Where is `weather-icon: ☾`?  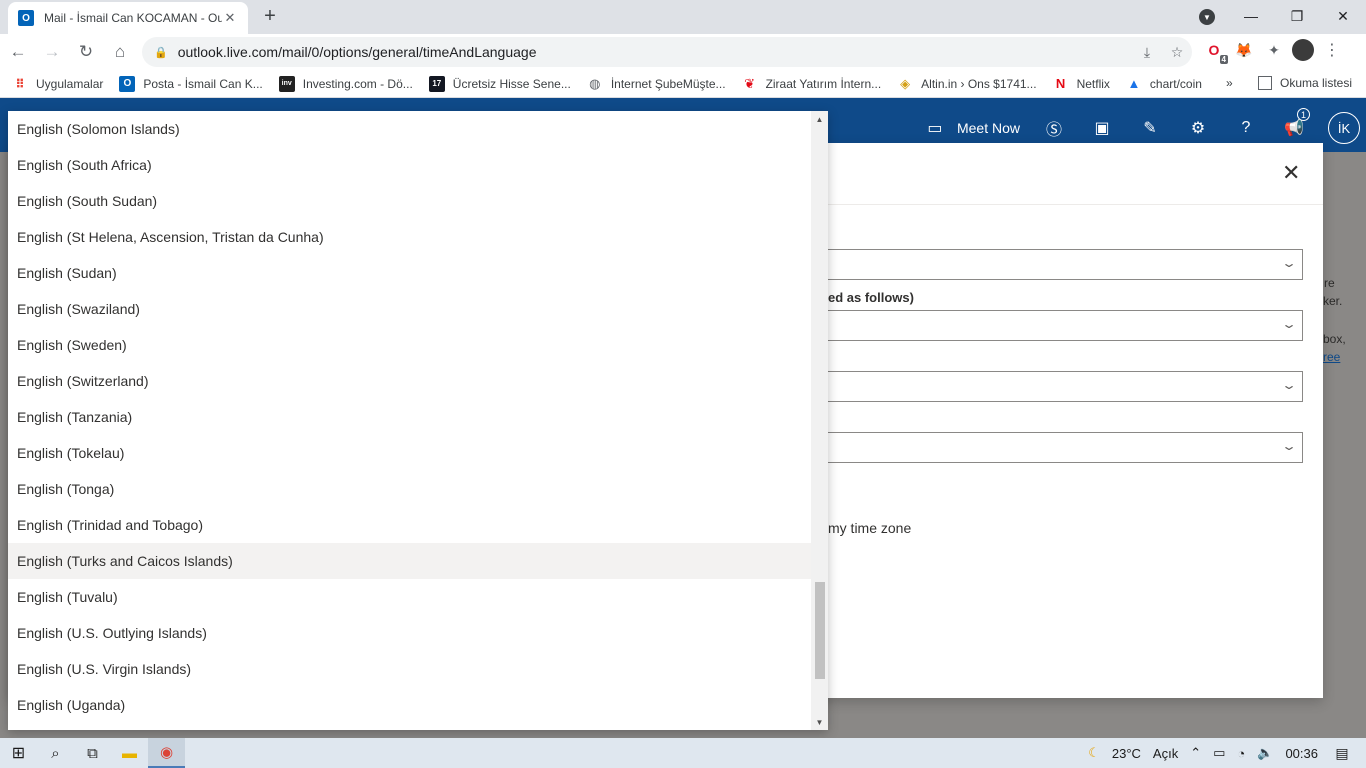 weather-icon: ☾ is located at coordinates (1094, 753).